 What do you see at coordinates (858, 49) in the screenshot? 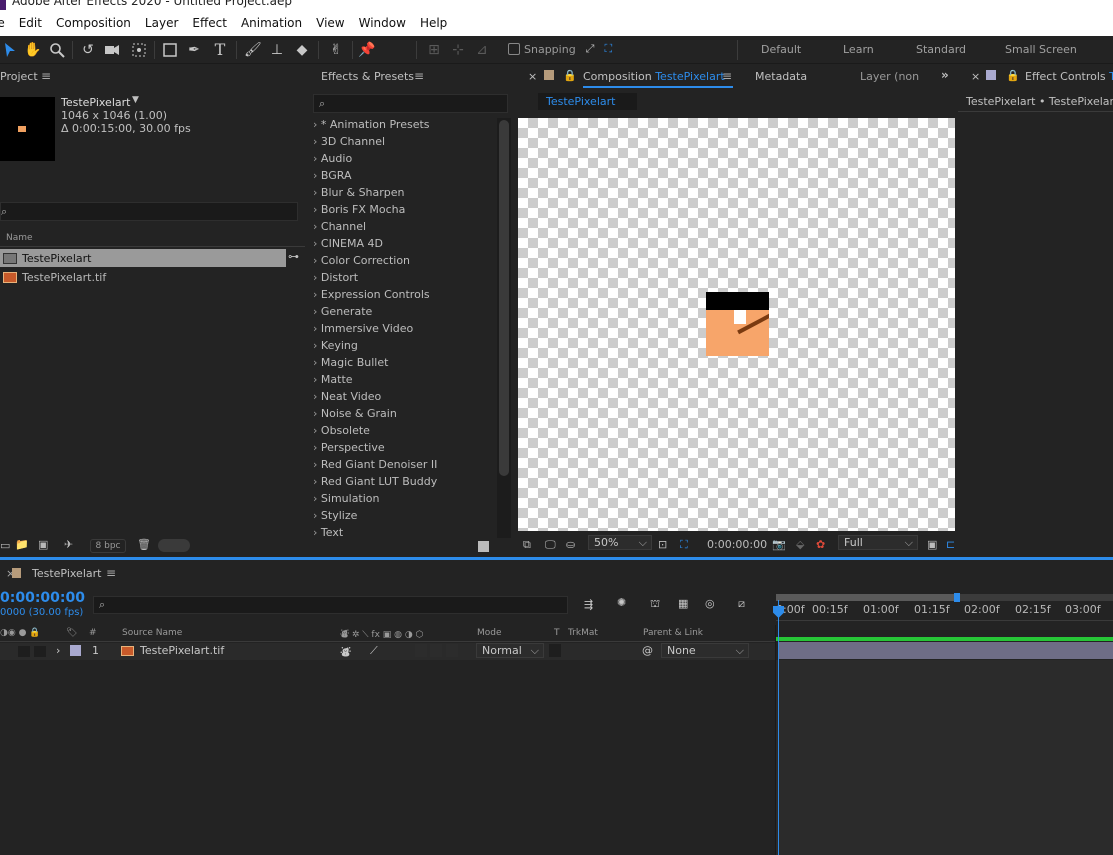
I see `workspace-learn: Learn` at bounding box center [858, 49].